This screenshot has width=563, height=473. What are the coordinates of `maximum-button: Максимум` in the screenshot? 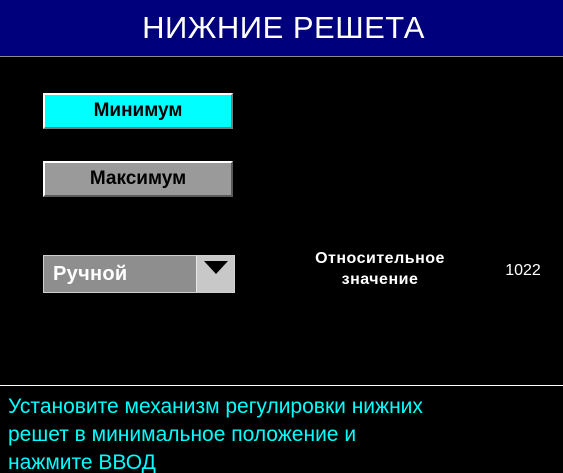 It's located at (138, 179).